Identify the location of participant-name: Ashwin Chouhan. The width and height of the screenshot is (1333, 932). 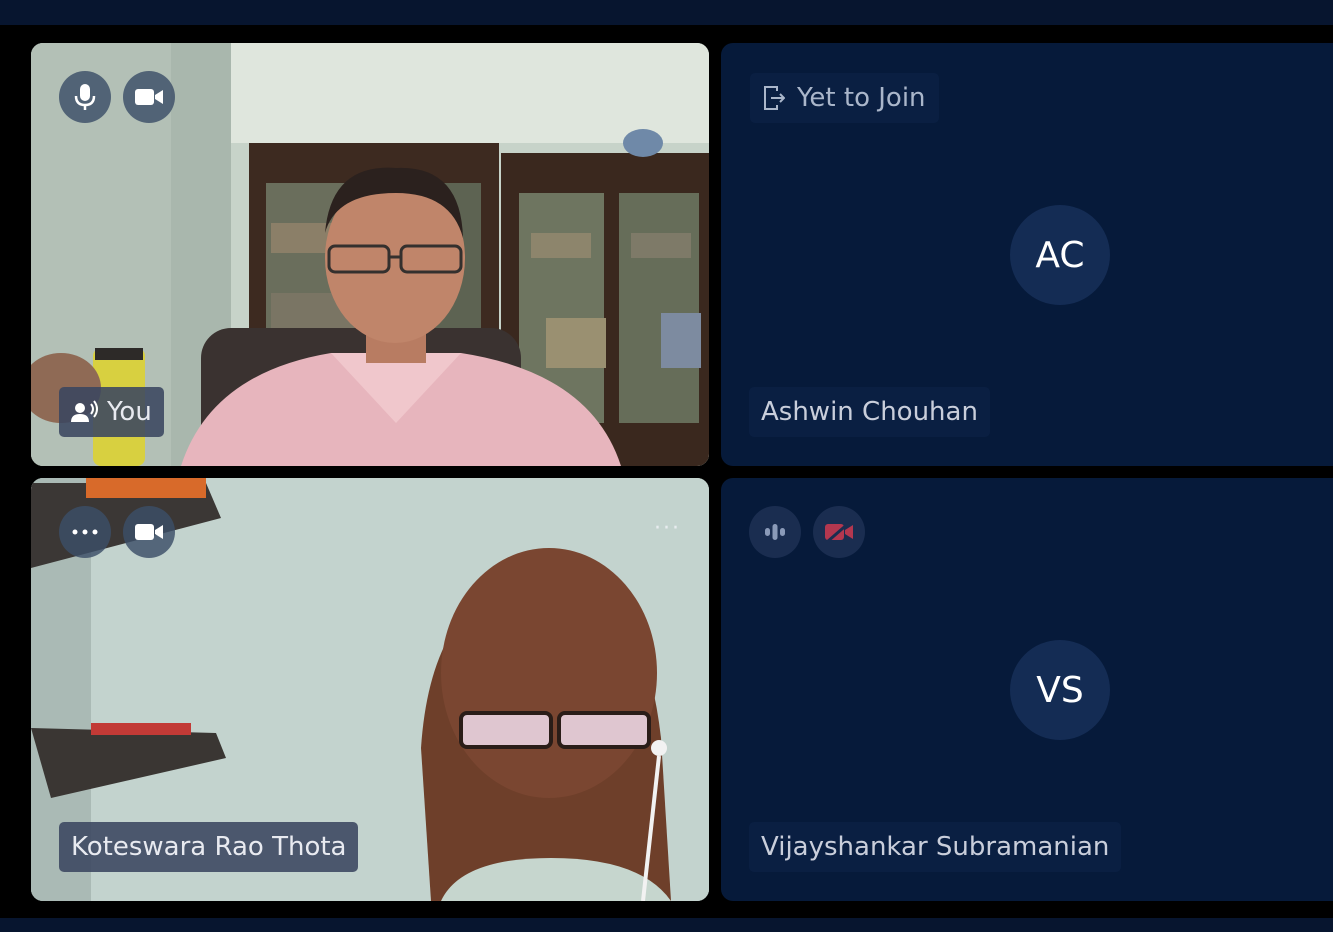
(869, 412).